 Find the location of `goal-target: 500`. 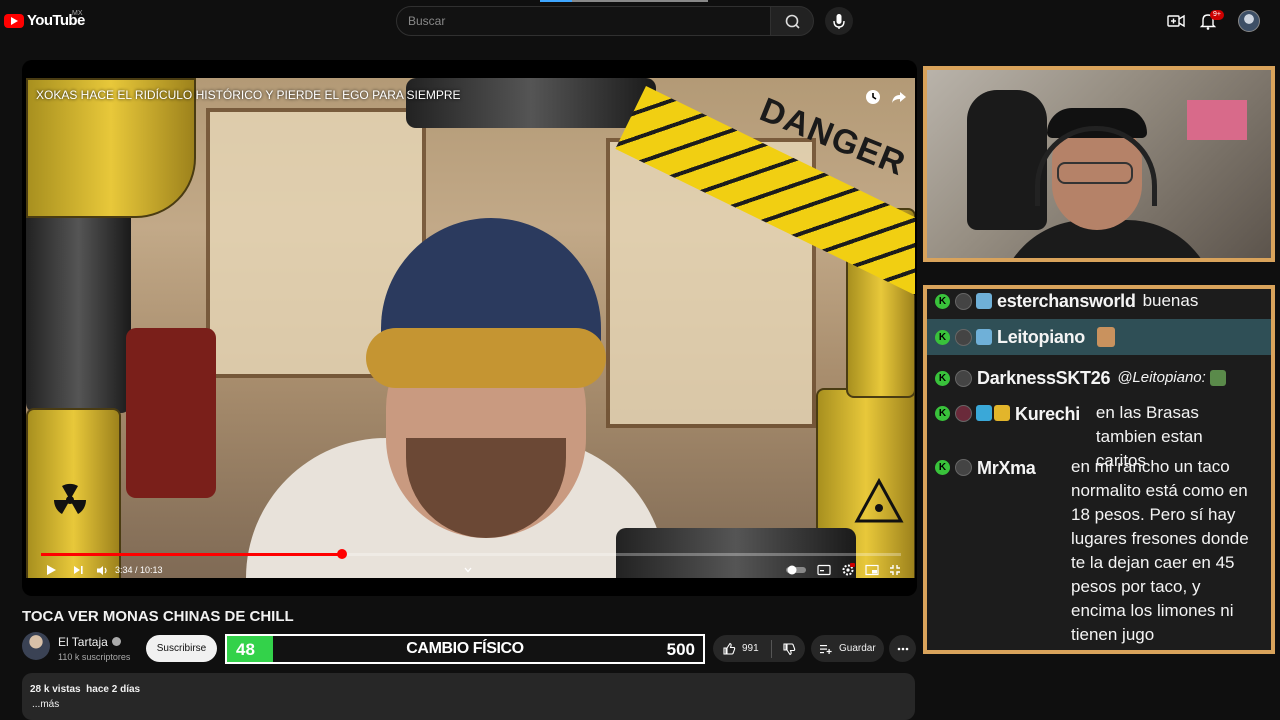

goal-target: 500 is located at coordinates (680, 649).